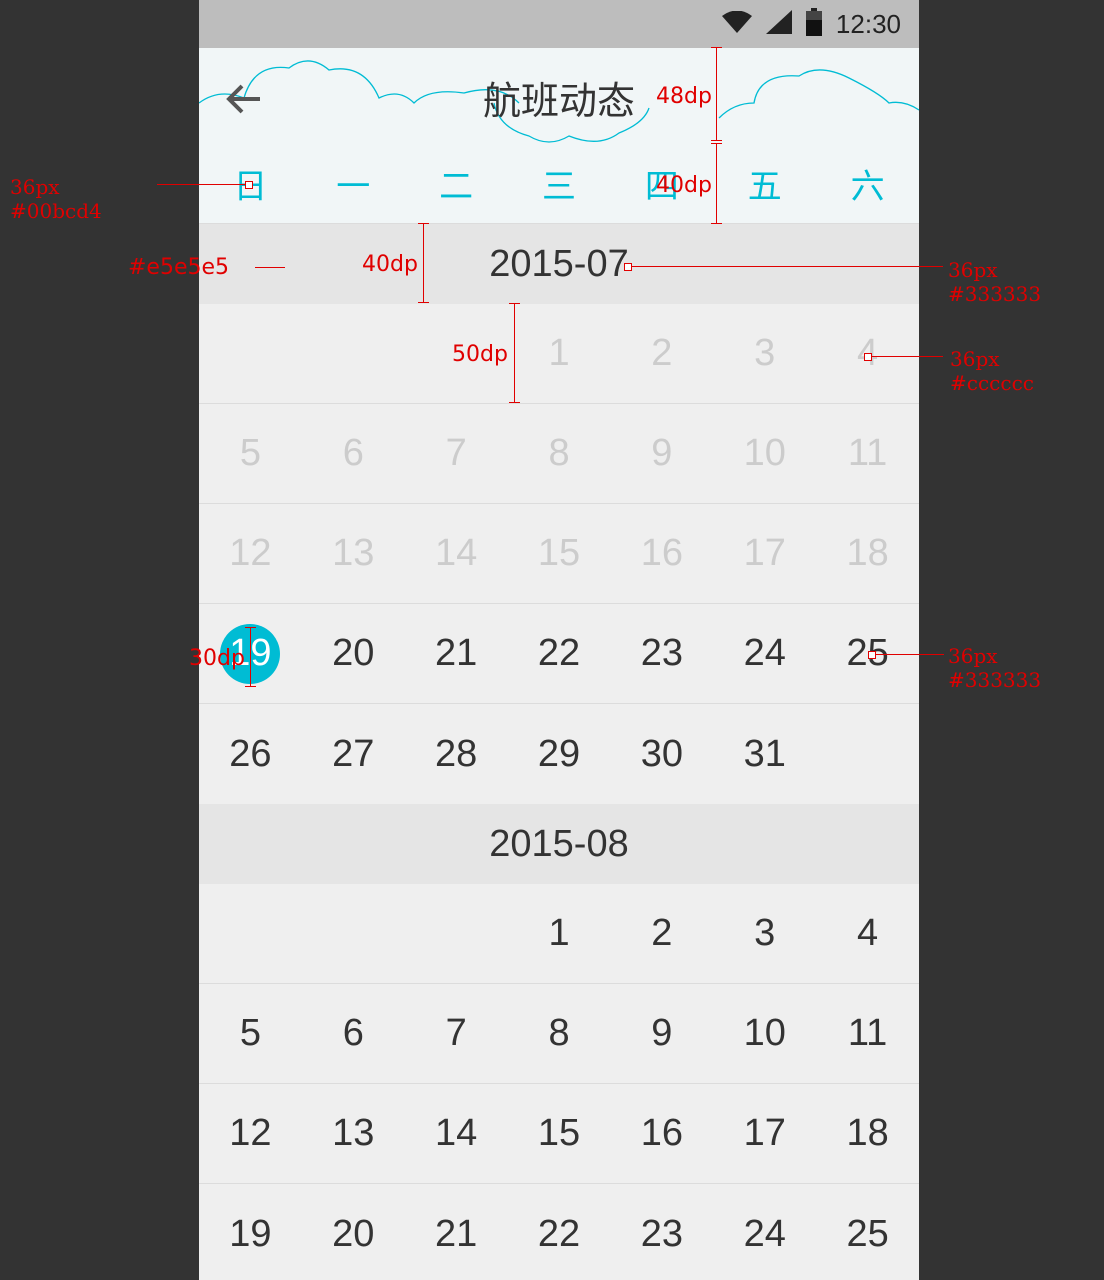 The height and width of the screenshot is (1280, 1104). I want to click on weekday-label: 五, so click(764, 186).